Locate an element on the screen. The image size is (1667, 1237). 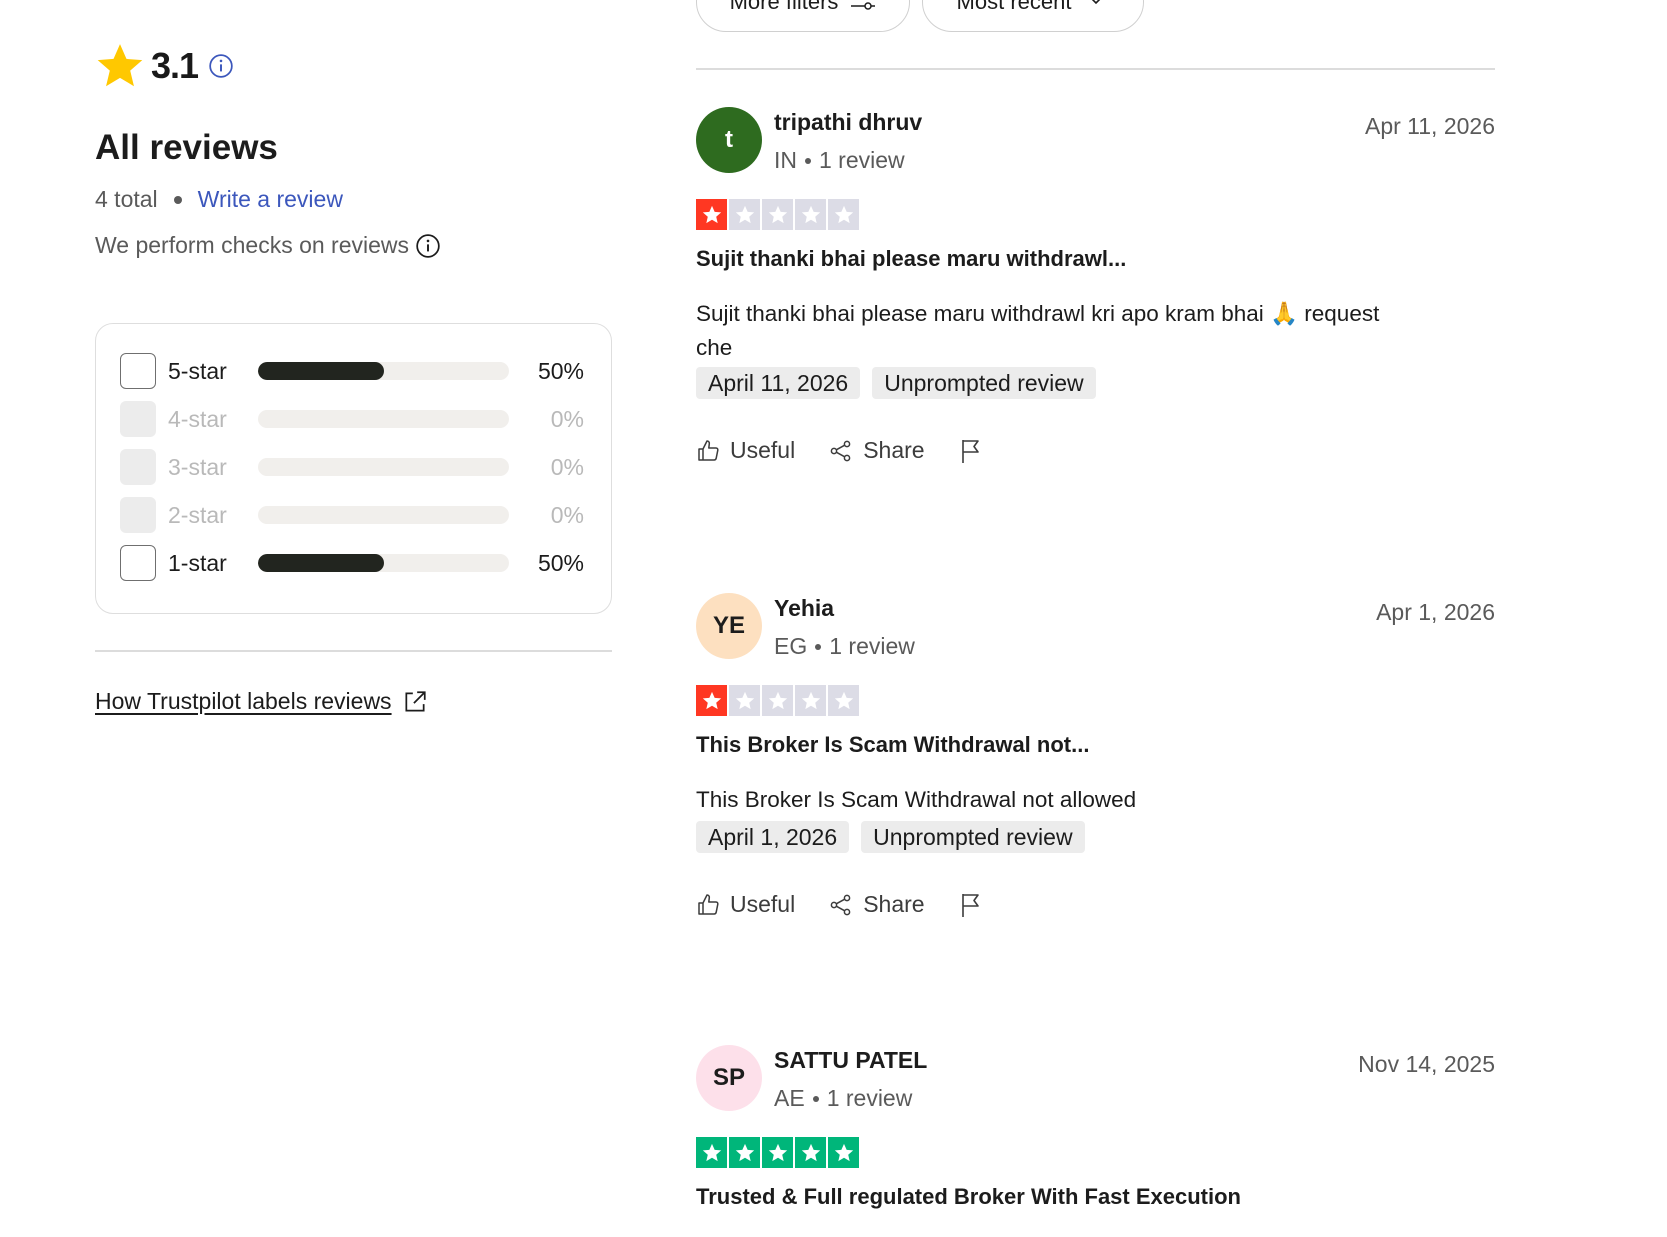
experience-date-badge: April 11, 2026 is located at coordinates (778, 383).